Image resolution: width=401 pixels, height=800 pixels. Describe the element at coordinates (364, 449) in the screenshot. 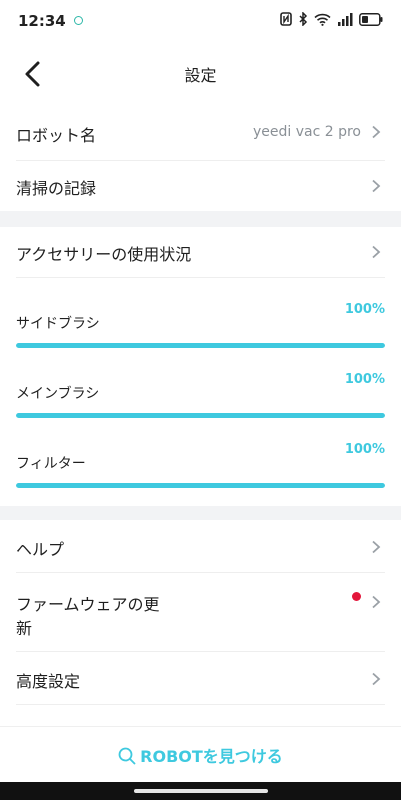

I see `filter-percent: 100%` at that location.